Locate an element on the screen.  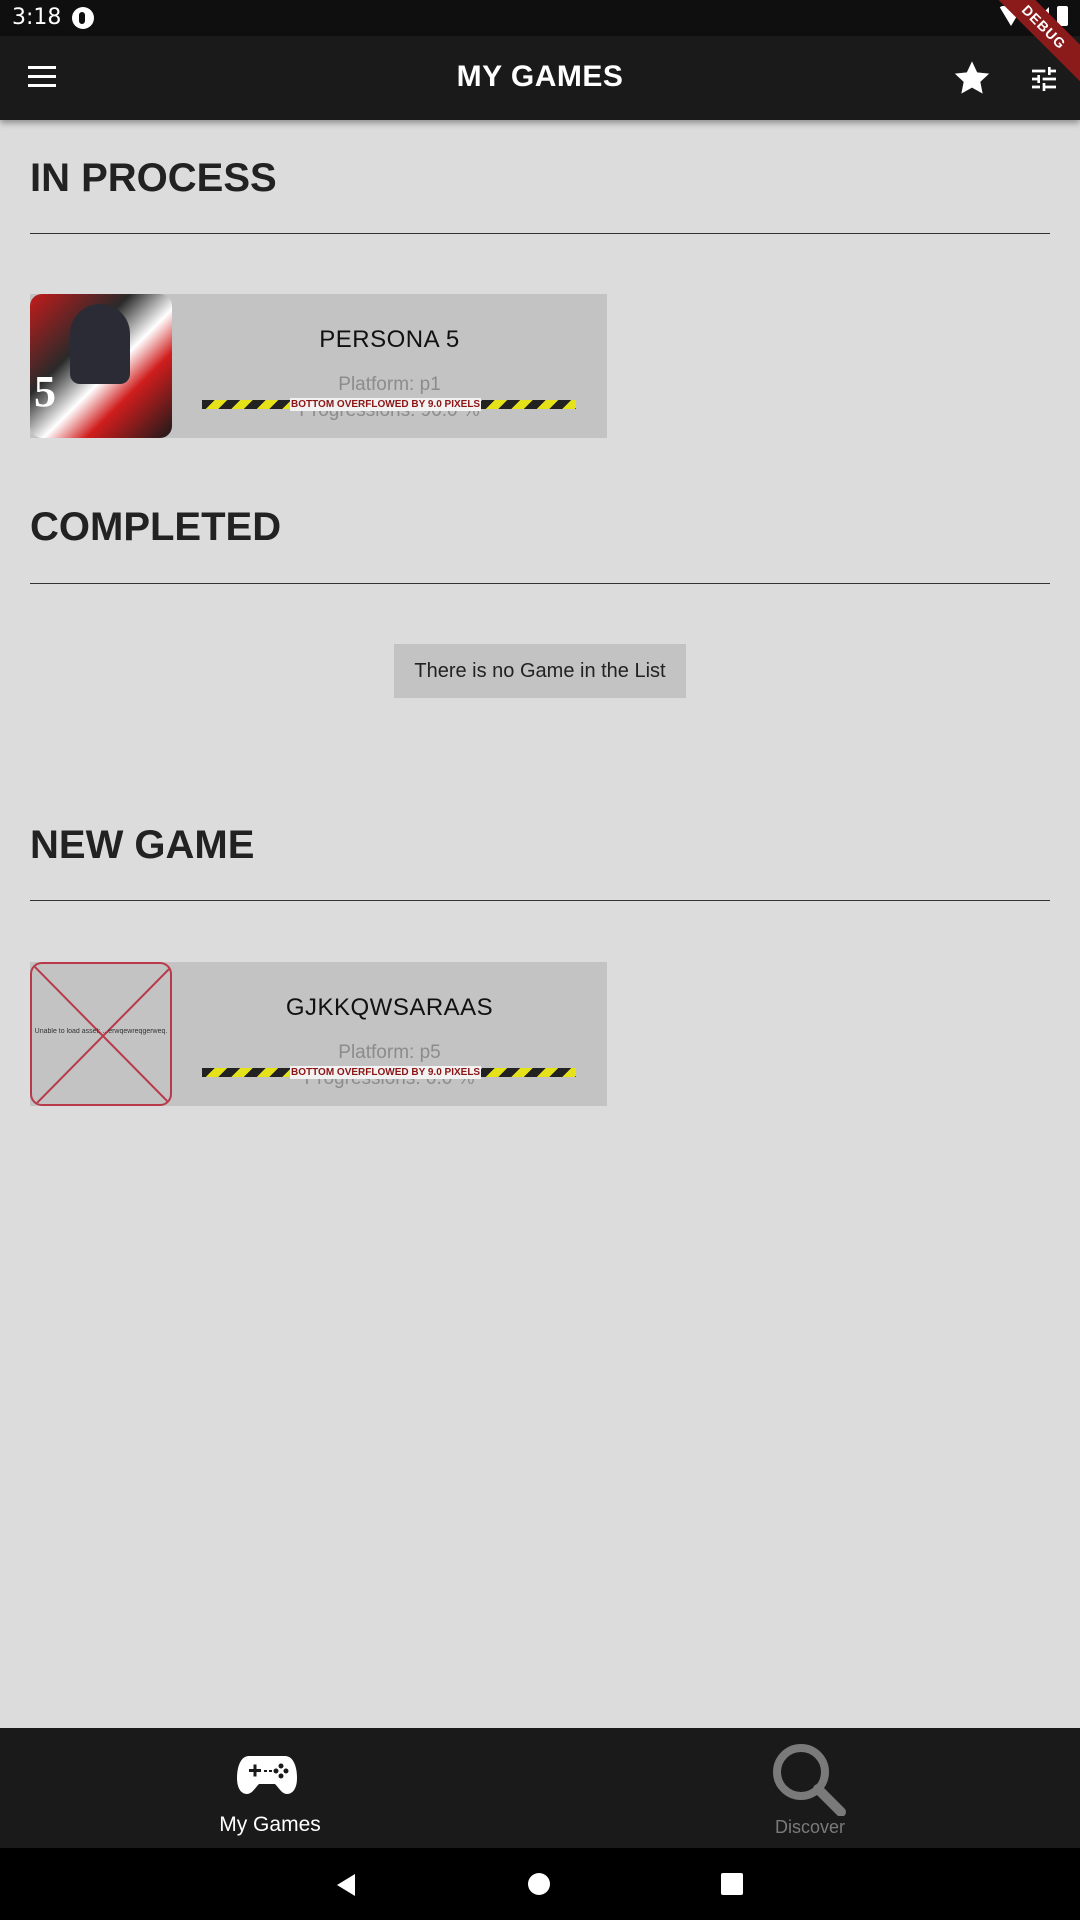
nav-item-my-games: My Games is located at coordinates (270, 1788).